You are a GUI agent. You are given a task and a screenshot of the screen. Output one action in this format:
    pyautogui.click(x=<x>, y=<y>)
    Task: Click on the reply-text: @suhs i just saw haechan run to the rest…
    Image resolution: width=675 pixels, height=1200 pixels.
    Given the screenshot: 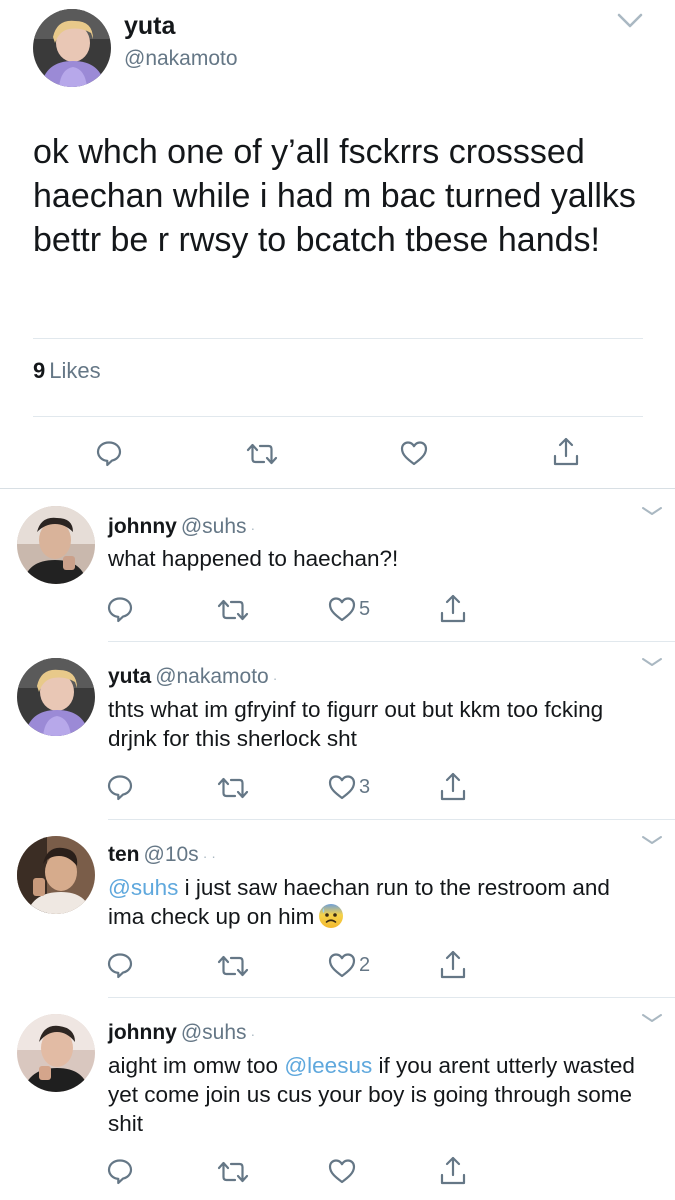 What is the action you would take?
    pyautogui.click(x=378, y=902)
    